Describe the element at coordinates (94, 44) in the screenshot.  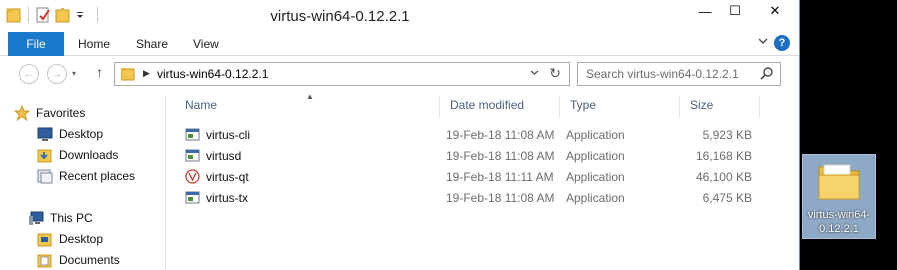
I see `tab-home: Home` at that location.